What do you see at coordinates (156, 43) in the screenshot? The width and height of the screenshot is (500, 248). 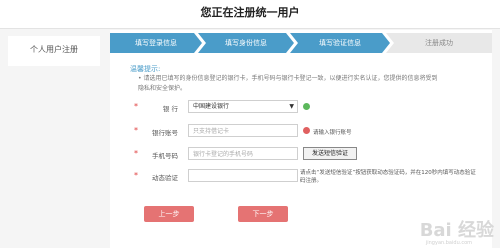 I see `step-login-info: 填写登录信息` at bounding box center [156, 43].